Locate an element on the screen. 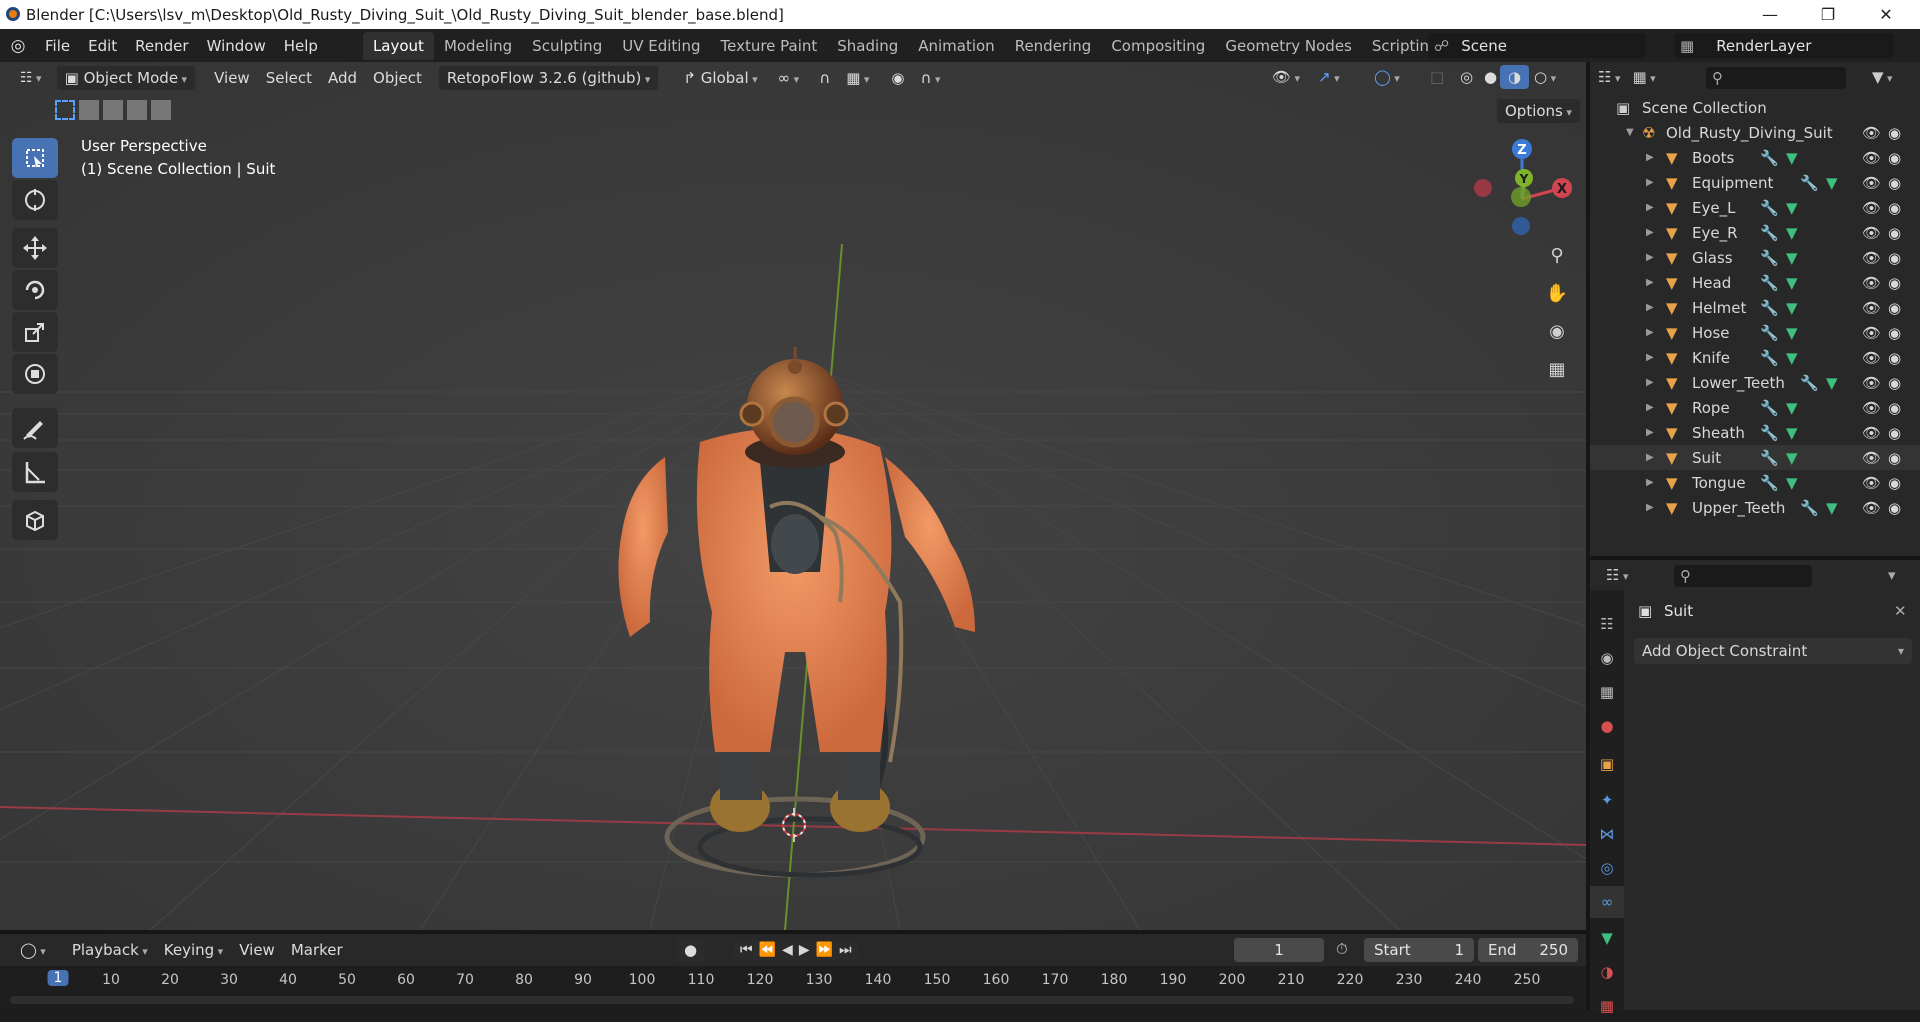  annotate-tool is located at coordinates (35, 428).